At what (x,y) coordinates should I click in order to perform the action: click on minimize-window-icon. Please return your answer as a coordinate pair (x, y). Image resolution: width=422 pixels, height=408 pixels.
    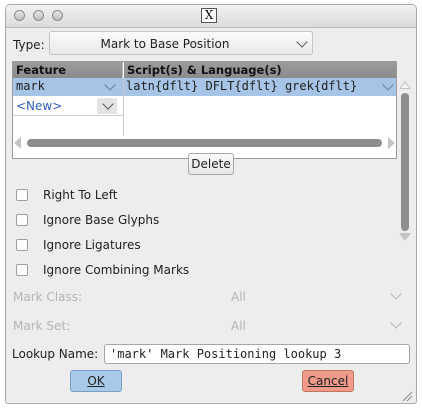
    Looking at the image, I should click on (38, 15).